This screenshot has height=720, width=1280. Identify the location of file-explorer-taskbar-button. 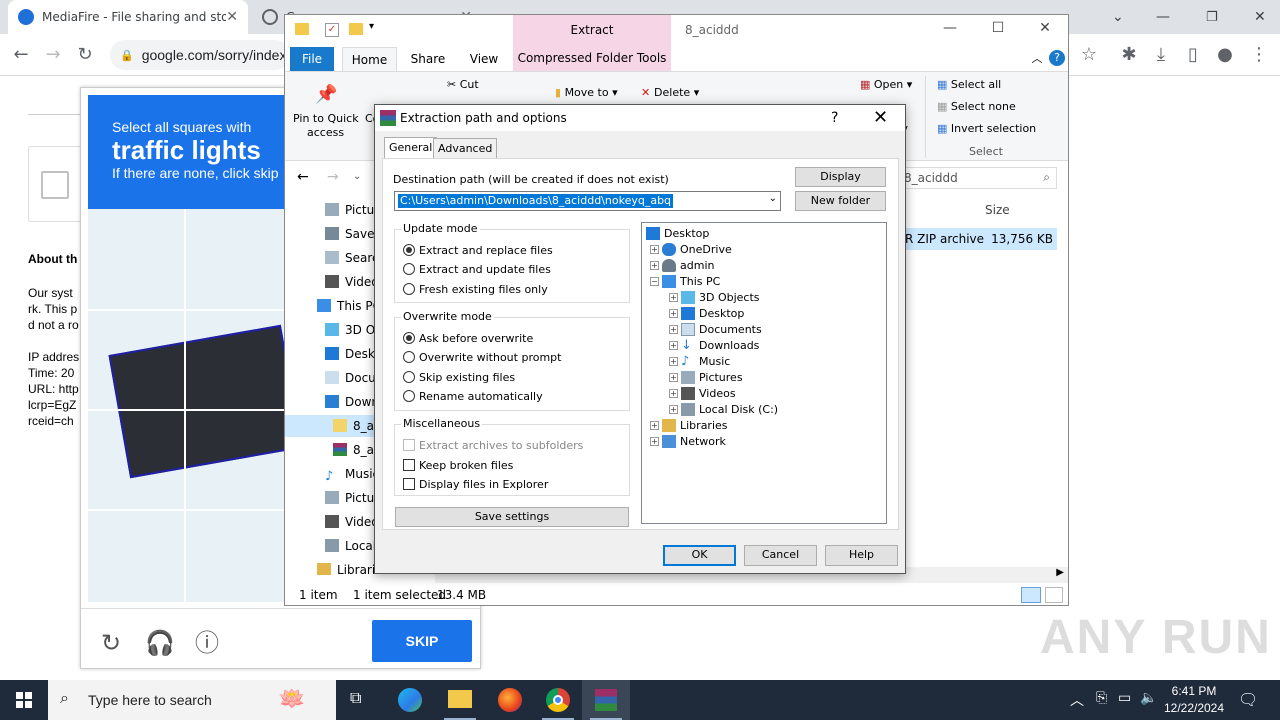
(460, 700).